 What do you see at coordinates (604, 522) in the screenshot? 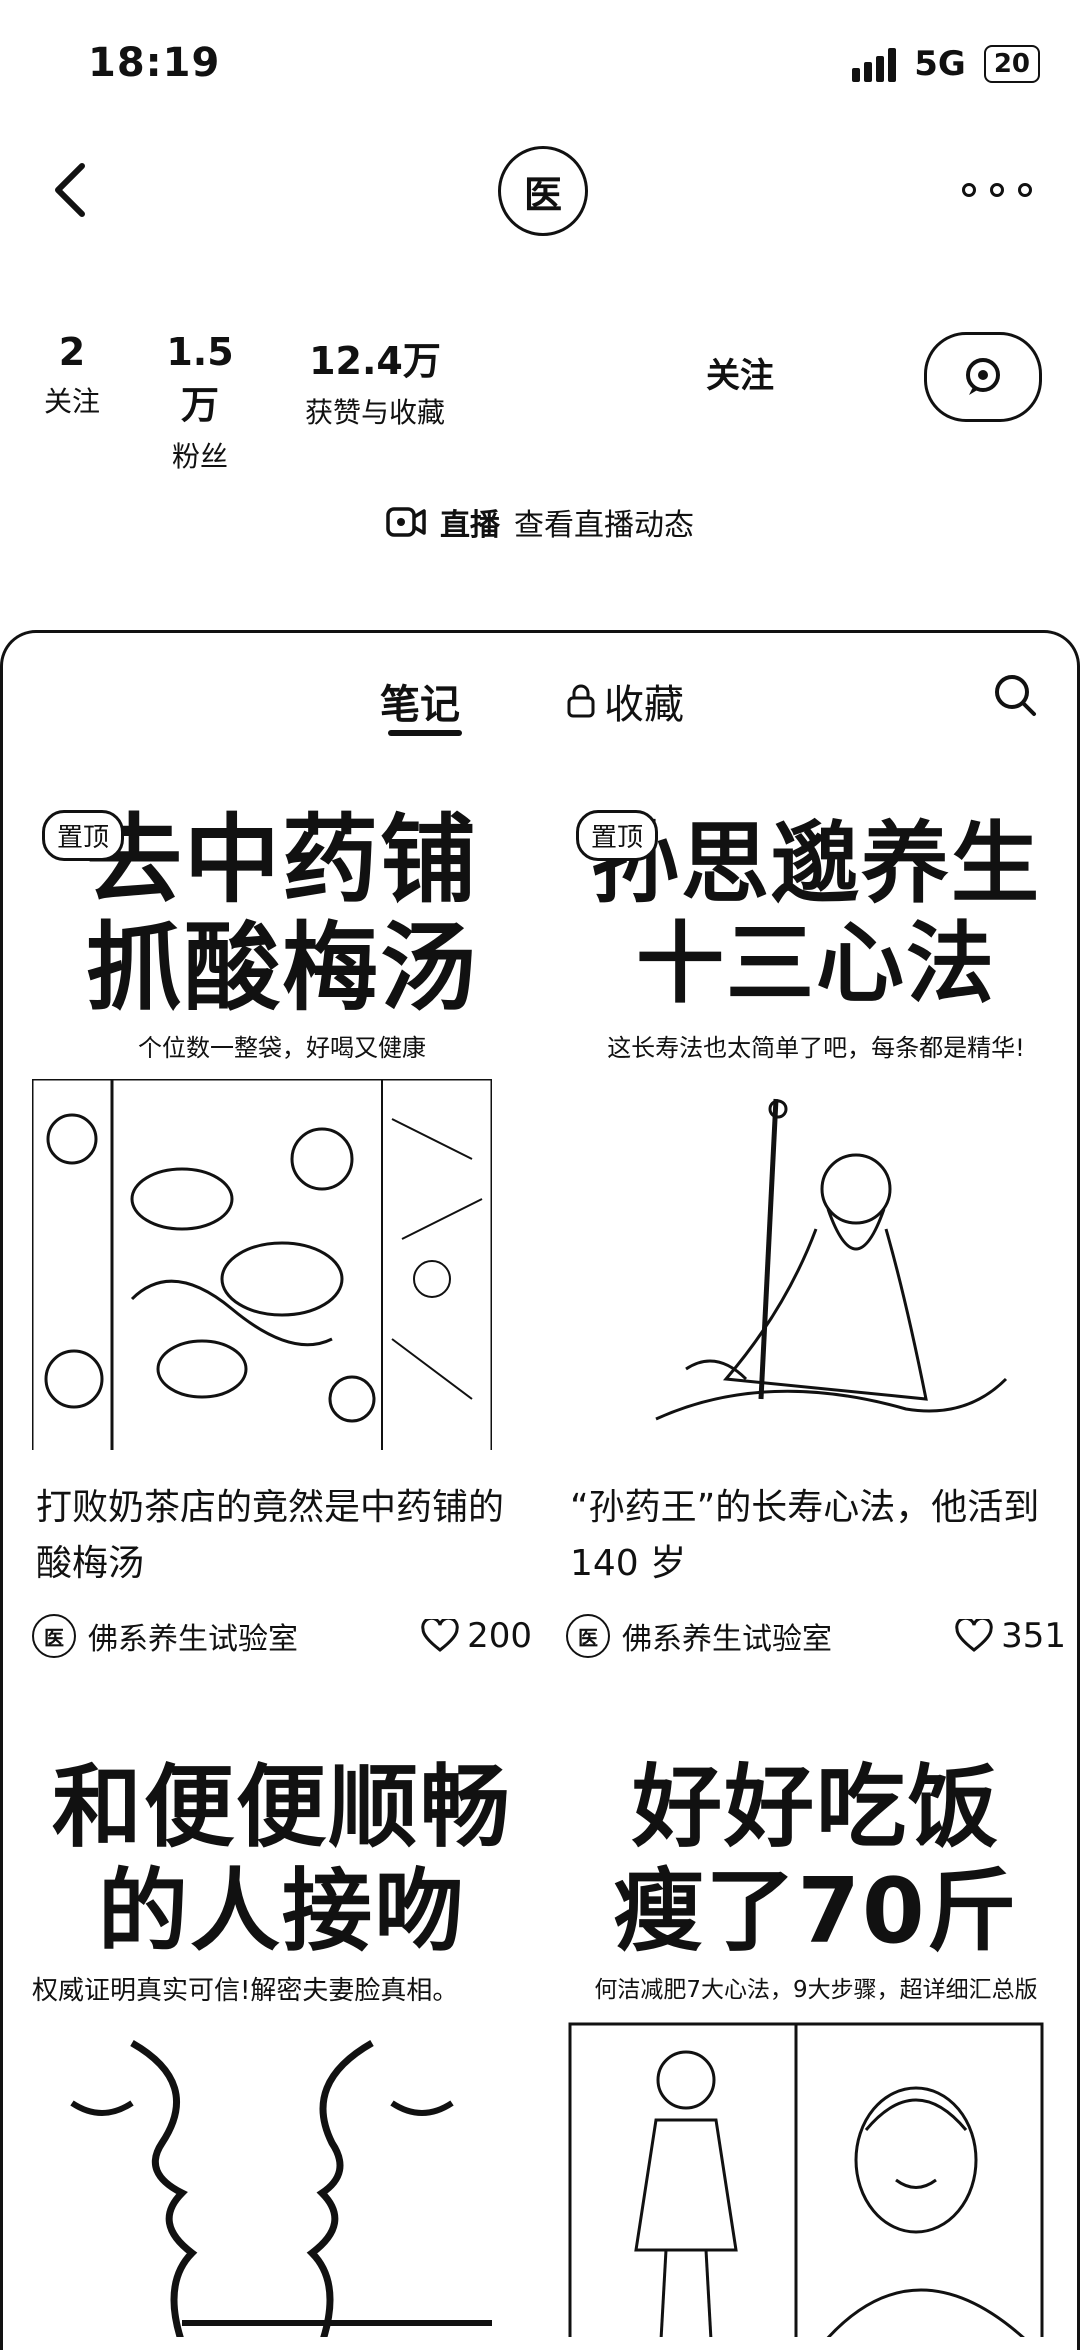
I see `live-link: 查看直播动态` at bounding box center [604, 522].